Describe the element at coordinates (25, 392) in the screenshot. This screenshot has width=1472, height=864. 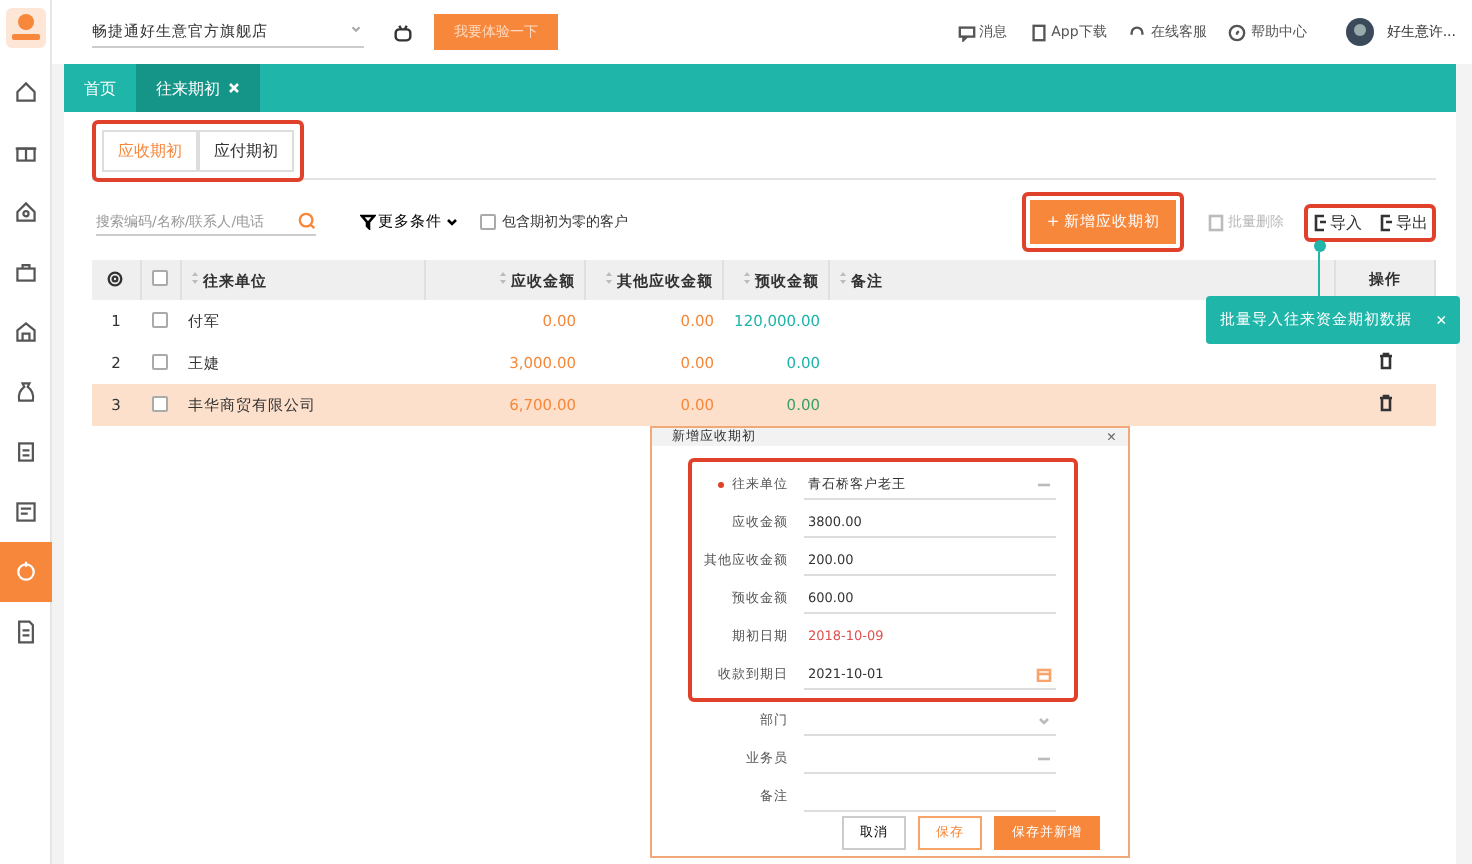
I see `money-bag-icon` at that location.